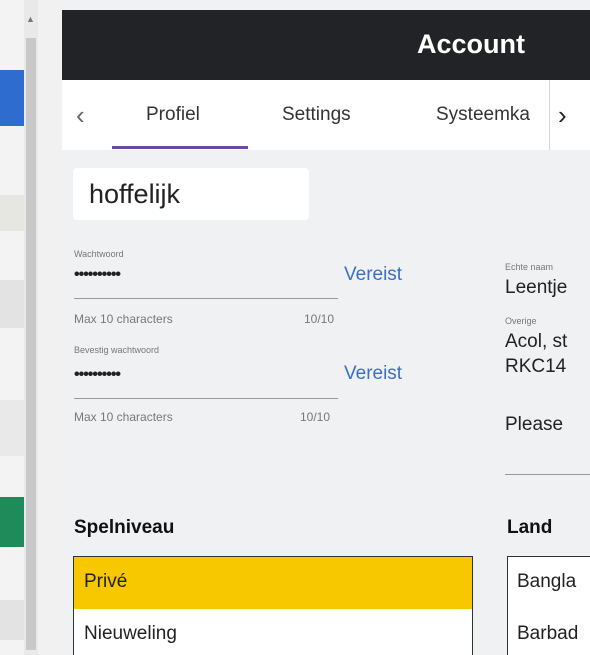 This screenshot has height=655, width=590. I want to click on country-title: Land, so click(530, 527).